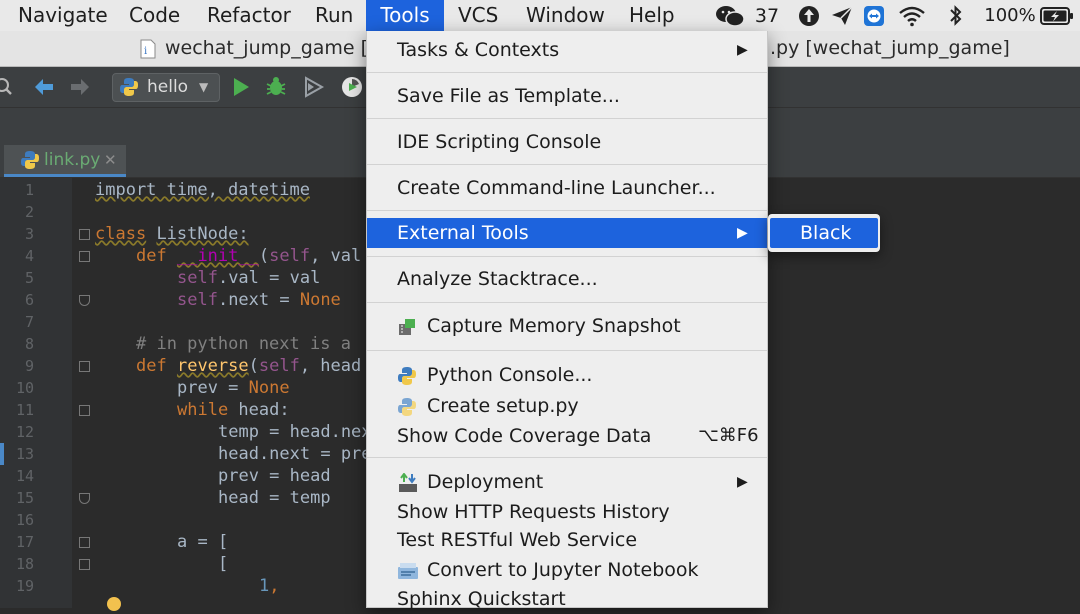  Describe the element at coordinates (1057, 15) in the screenshot. I see `battery-icon` at that location.